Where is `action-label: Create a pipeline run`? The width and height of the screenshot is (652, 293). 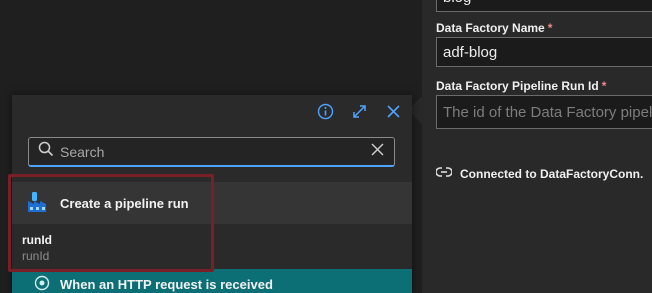 action-label: Create a pipeline run is located at coordinates (124, 203).